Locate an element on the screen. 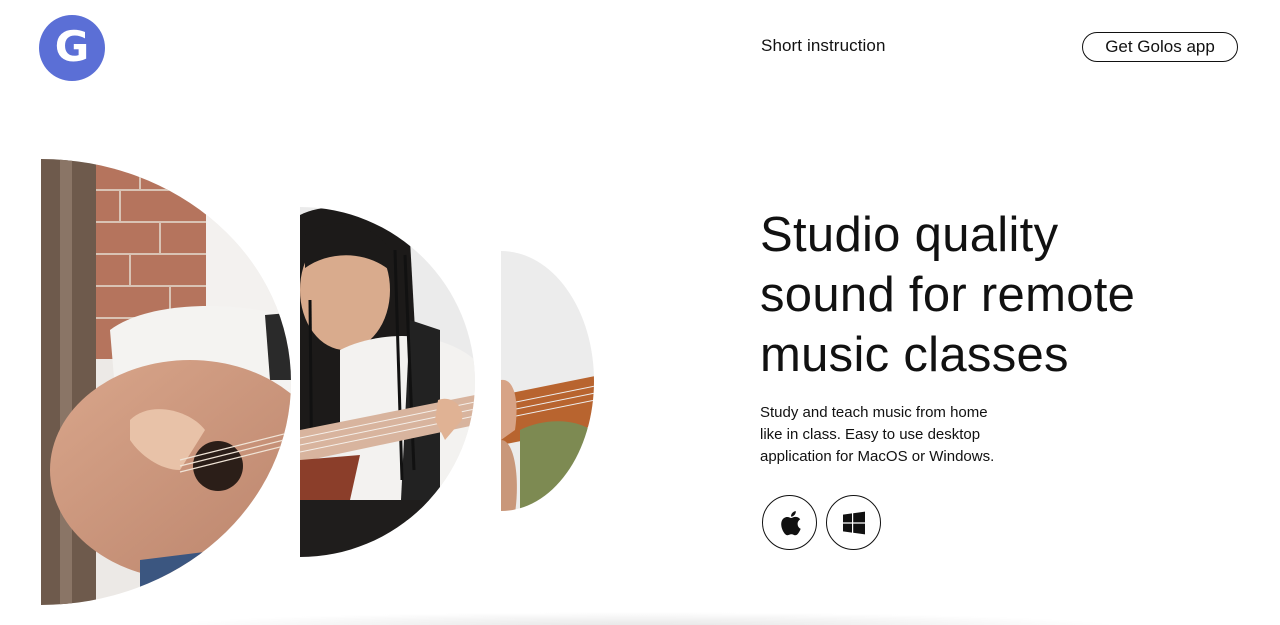 This screenshot has height=625, width=1280. headline-line-1: Studio quality is located at coordinates (909, 235).